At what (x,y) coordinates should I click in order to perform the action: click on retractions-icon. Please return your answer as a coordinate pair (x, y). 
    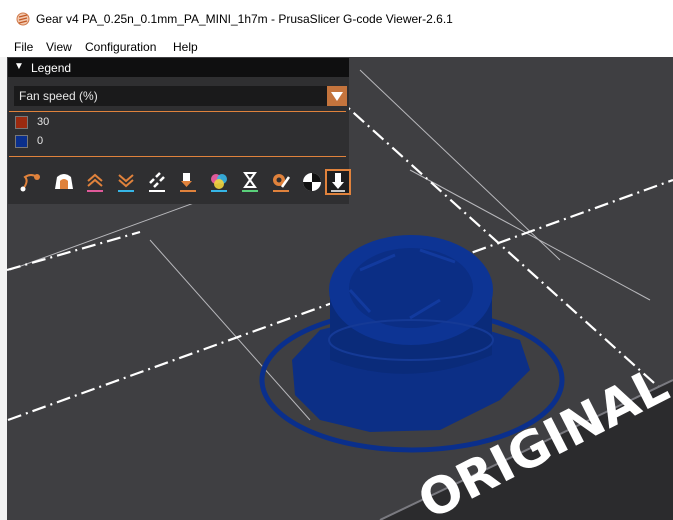
    Looking at the image, I should click on (95, 182).